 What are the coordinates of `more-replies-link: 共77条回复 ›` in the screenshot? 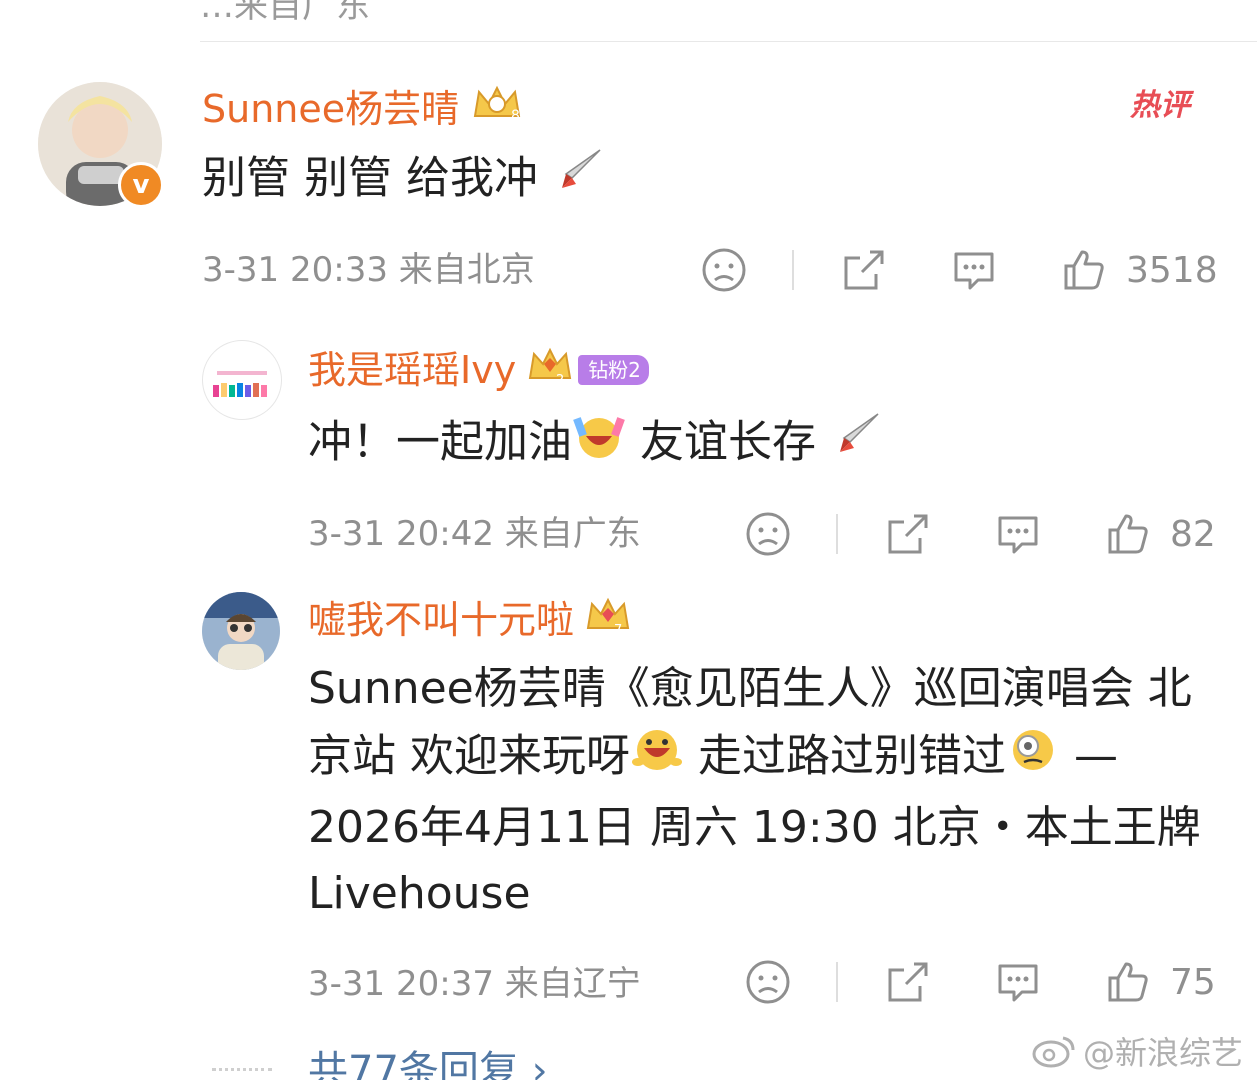 It's located at (428, 1059).